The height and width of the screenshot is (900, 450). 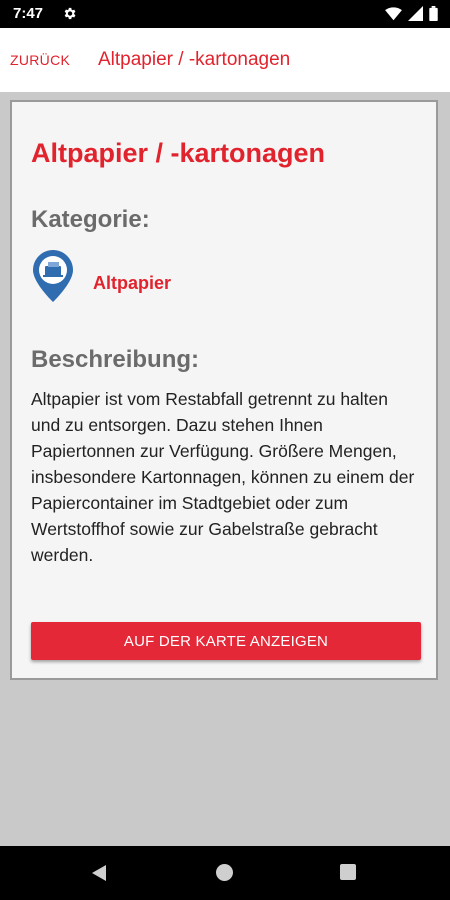 What do you see at coordinates (226, 641) in the screenshot?
I see `show-on-map-button: AUF DER KARTE ANZEIGEN` at bounding box center [226, 641].